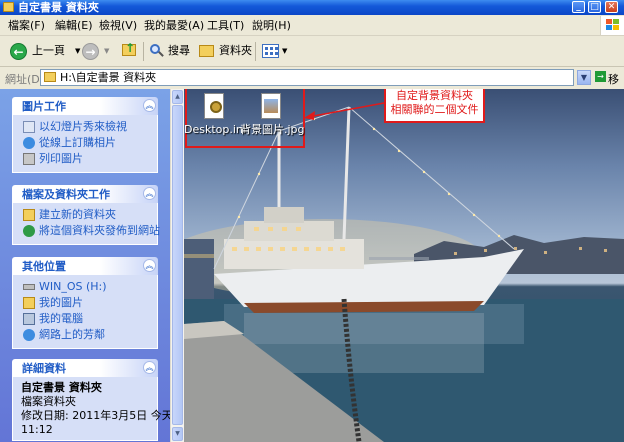 The width and height of the screenshot is (624, 442). What do you see at coordinates (74, 25) in the screenshot?
I see `menu-edit: 編輯(E)` at bounding box center [74, 25].